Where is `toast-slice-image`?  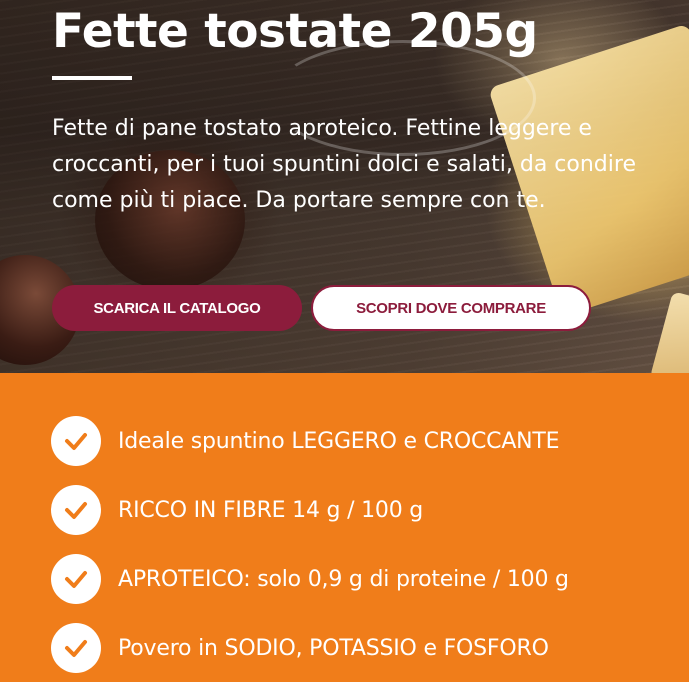
toast-slice-image is located at coordinates (669, 332).